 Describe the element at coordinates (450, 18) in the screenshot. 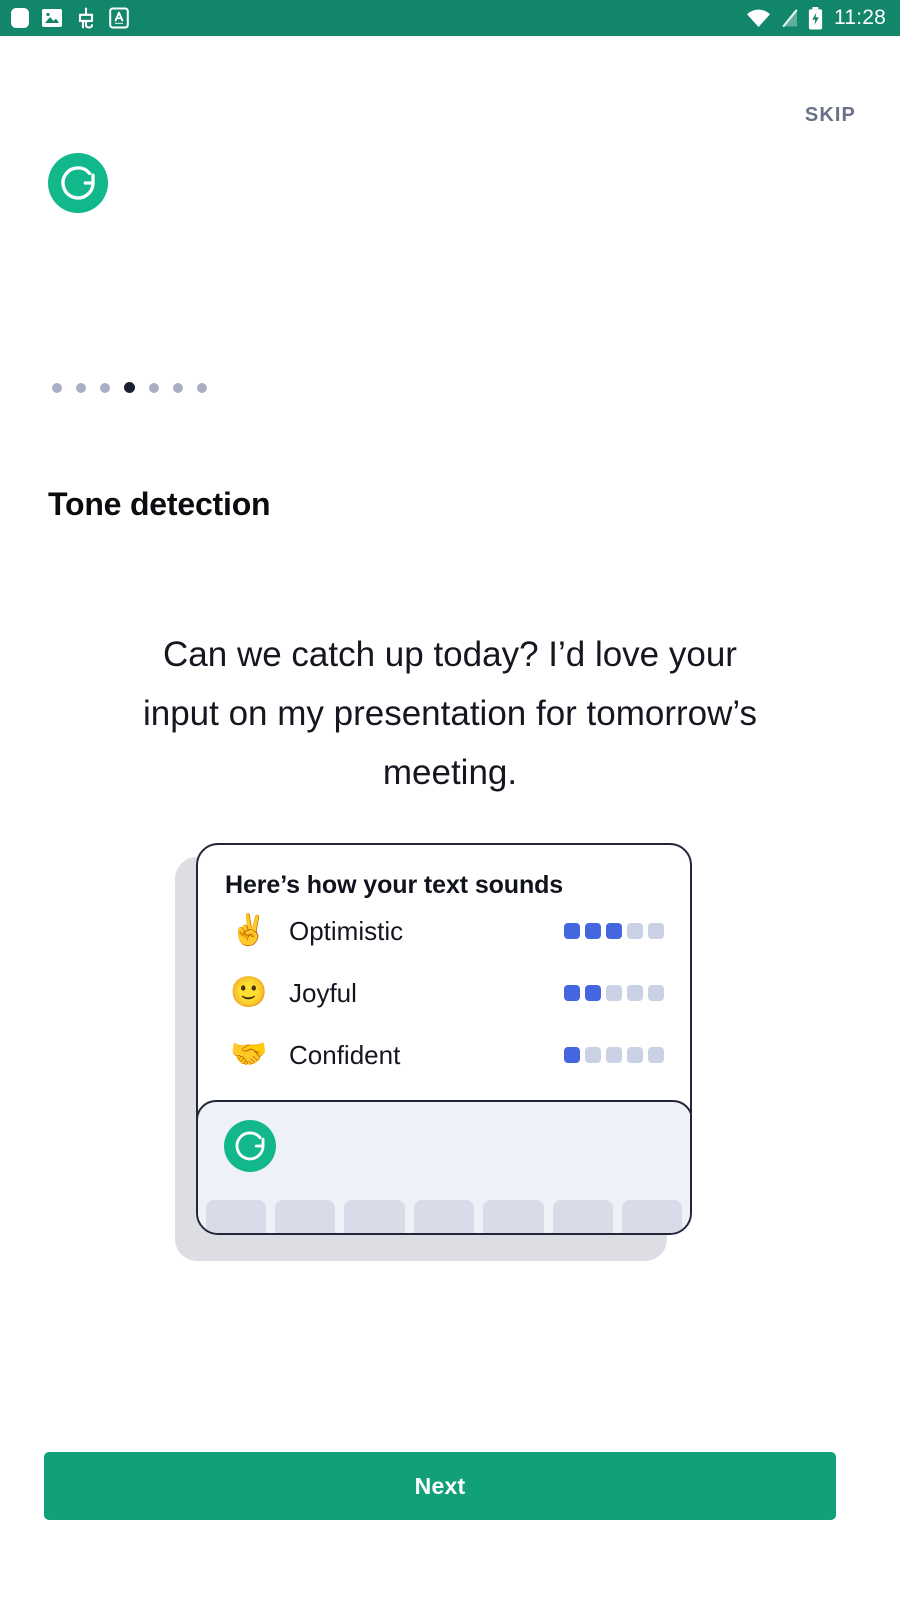

I see `status-bar: 11:28` at that location.